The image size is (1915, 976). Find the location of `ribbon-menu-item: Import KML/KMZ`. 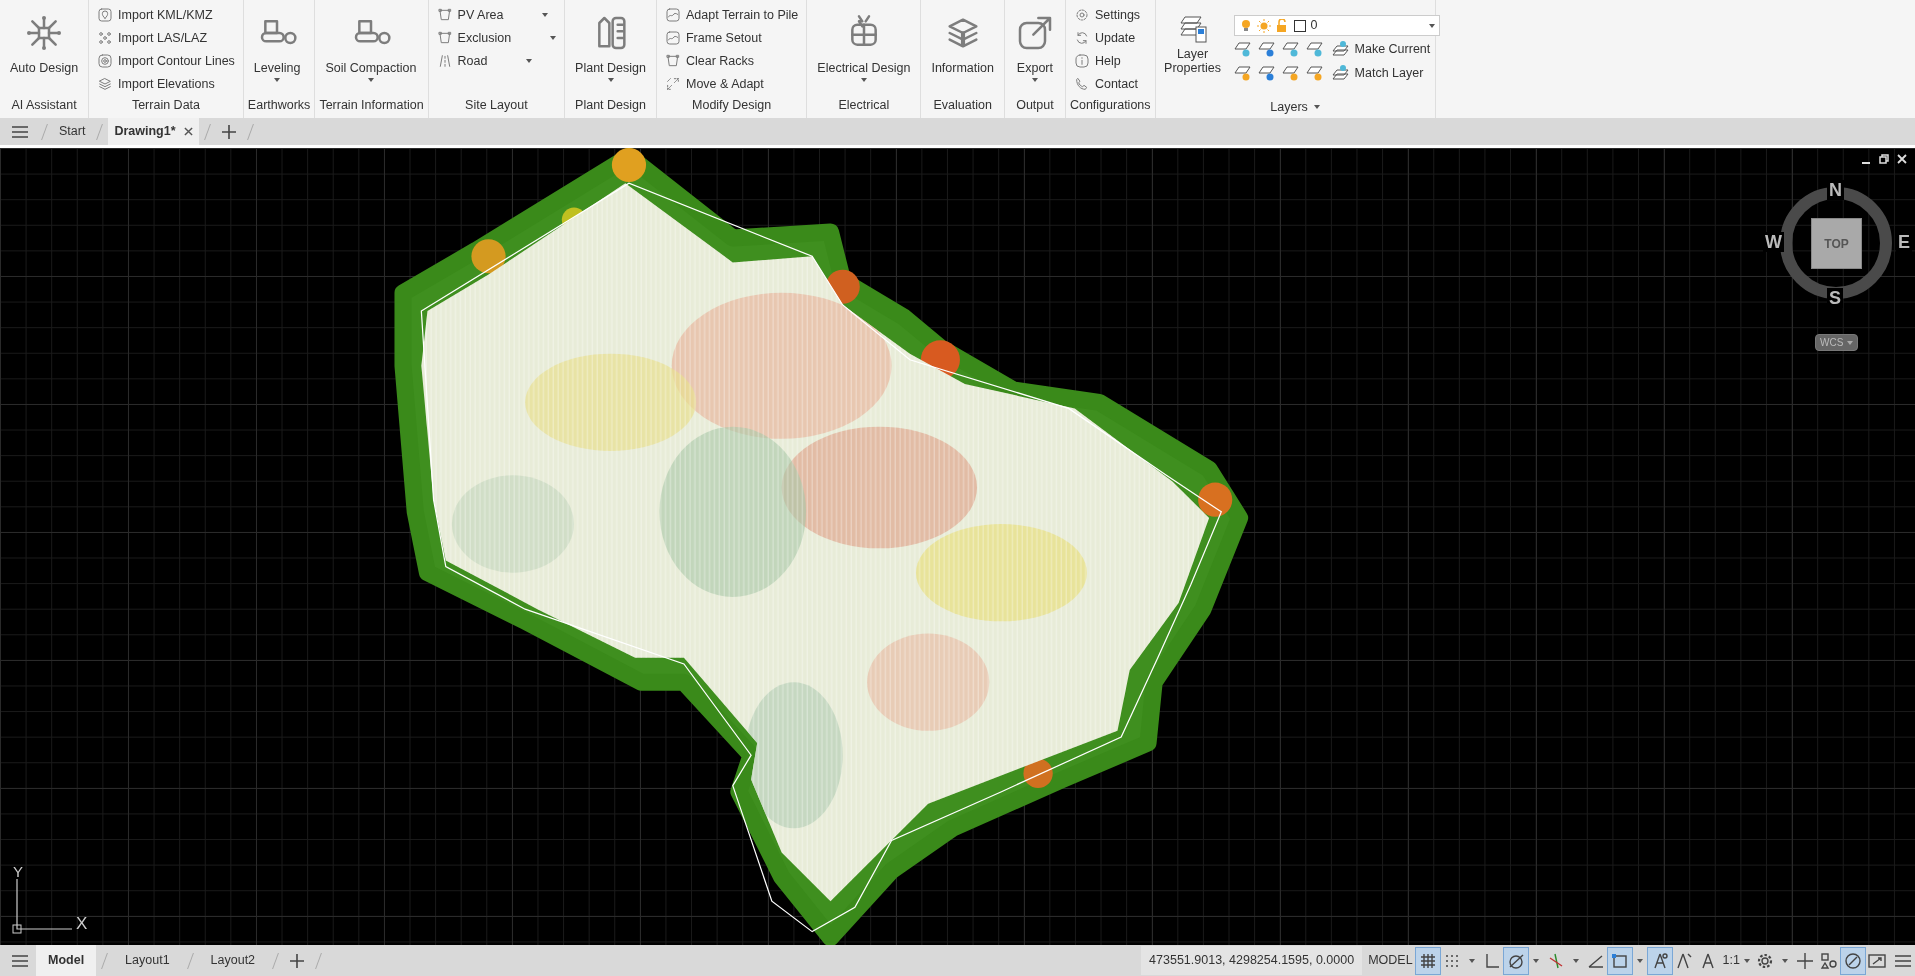

ribbon-menu-item: Import KML/KMZ is located at coordinates (166, 15).